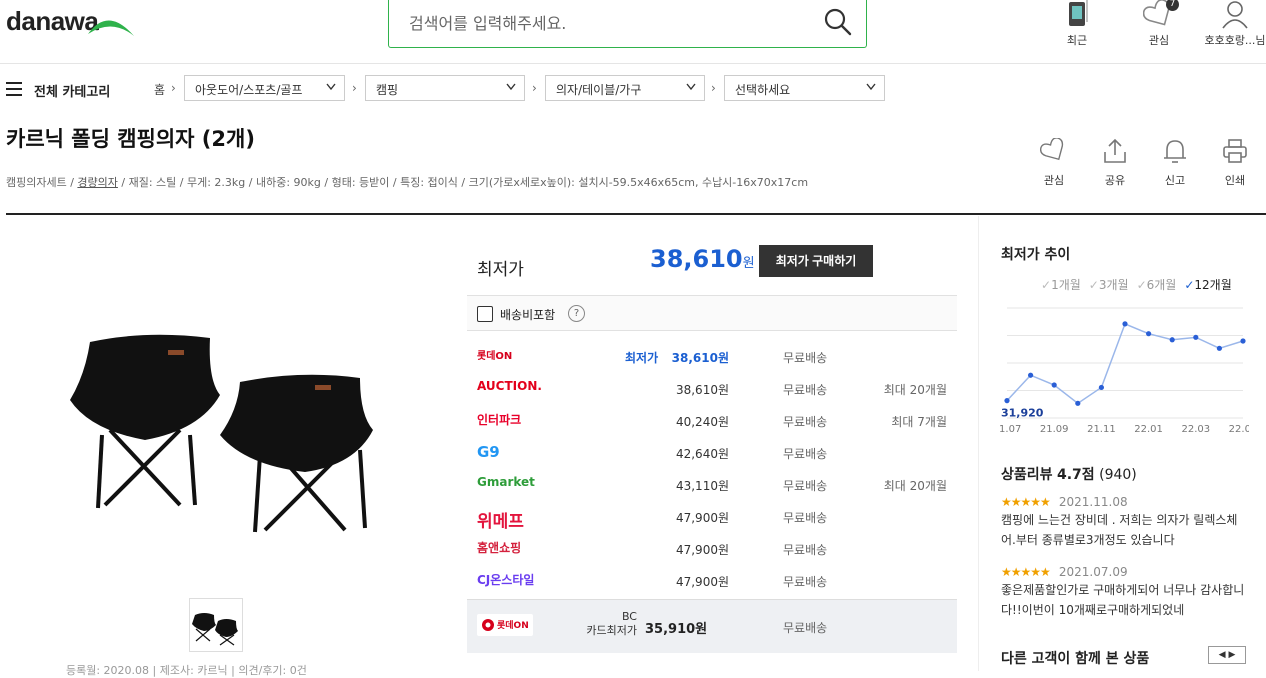 This screenshot has width=1266, height=678. Describe the element at coordinates (264, 88) in the screenshot. I see `category-select-1: 아웃도어/스포츠/골프` at that location.